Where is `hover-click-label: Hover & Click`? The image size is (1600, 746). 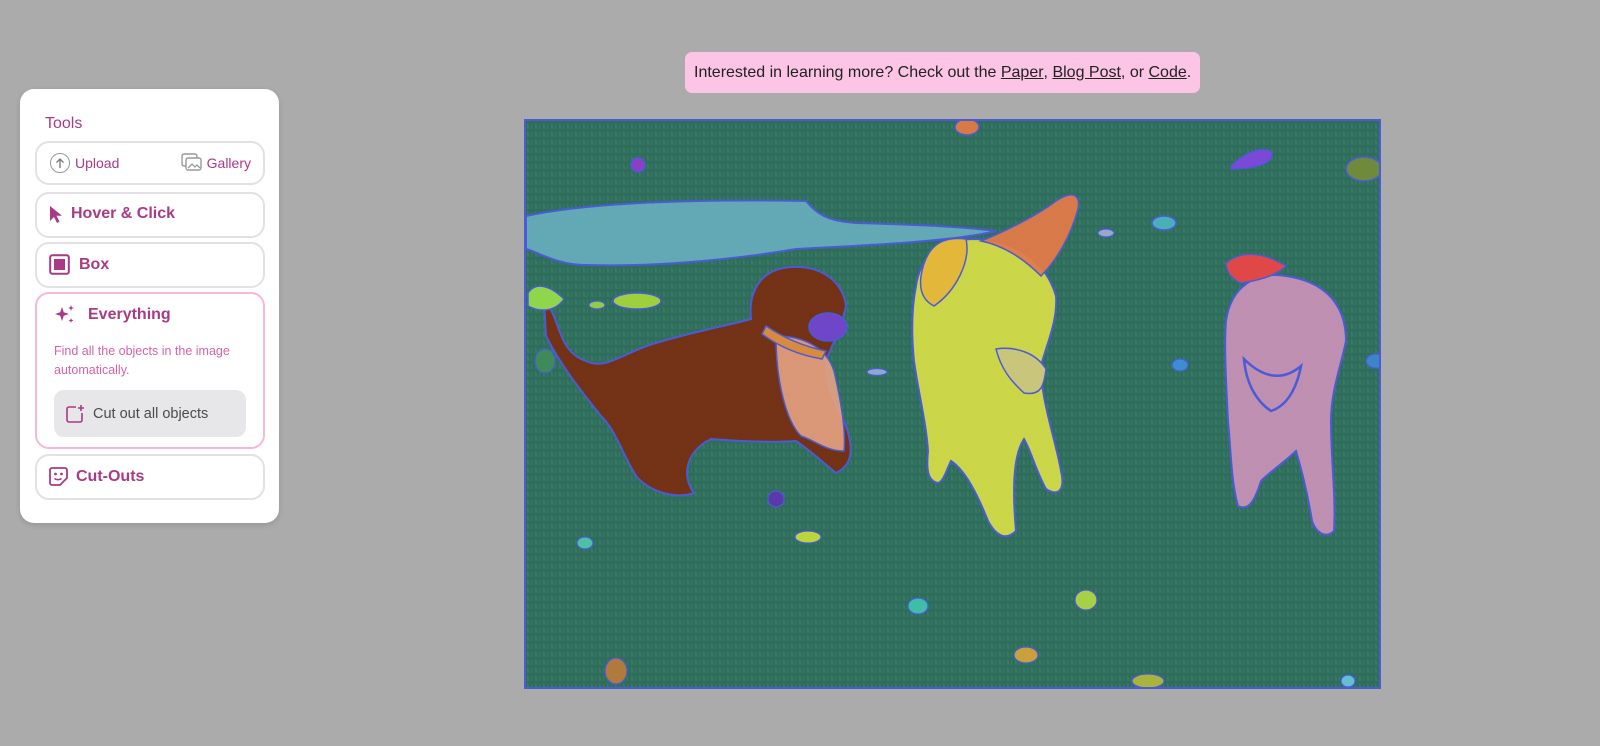
hover-click-label: Hover & Click is located at coordinates (123, 213).